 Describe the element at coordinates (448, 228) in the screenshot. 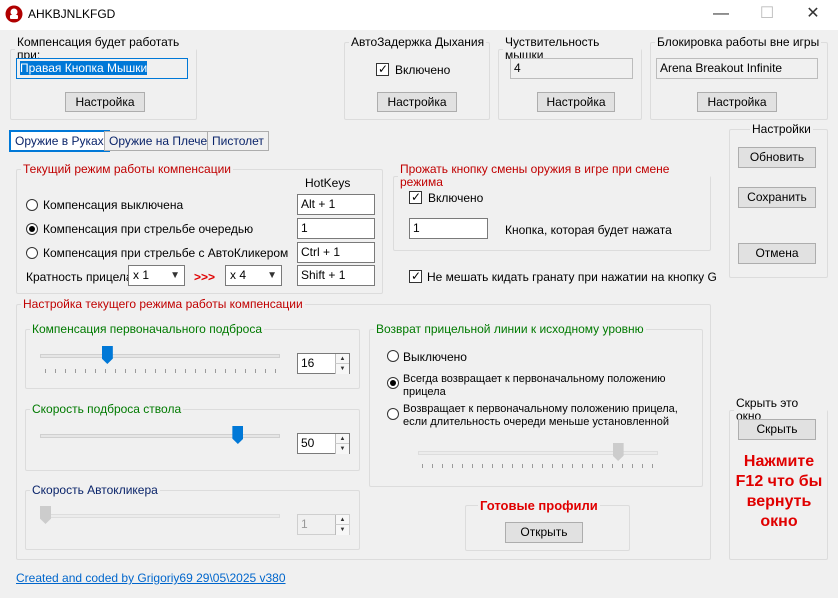

I see `weapon-switch-key-input: 1` at that location.